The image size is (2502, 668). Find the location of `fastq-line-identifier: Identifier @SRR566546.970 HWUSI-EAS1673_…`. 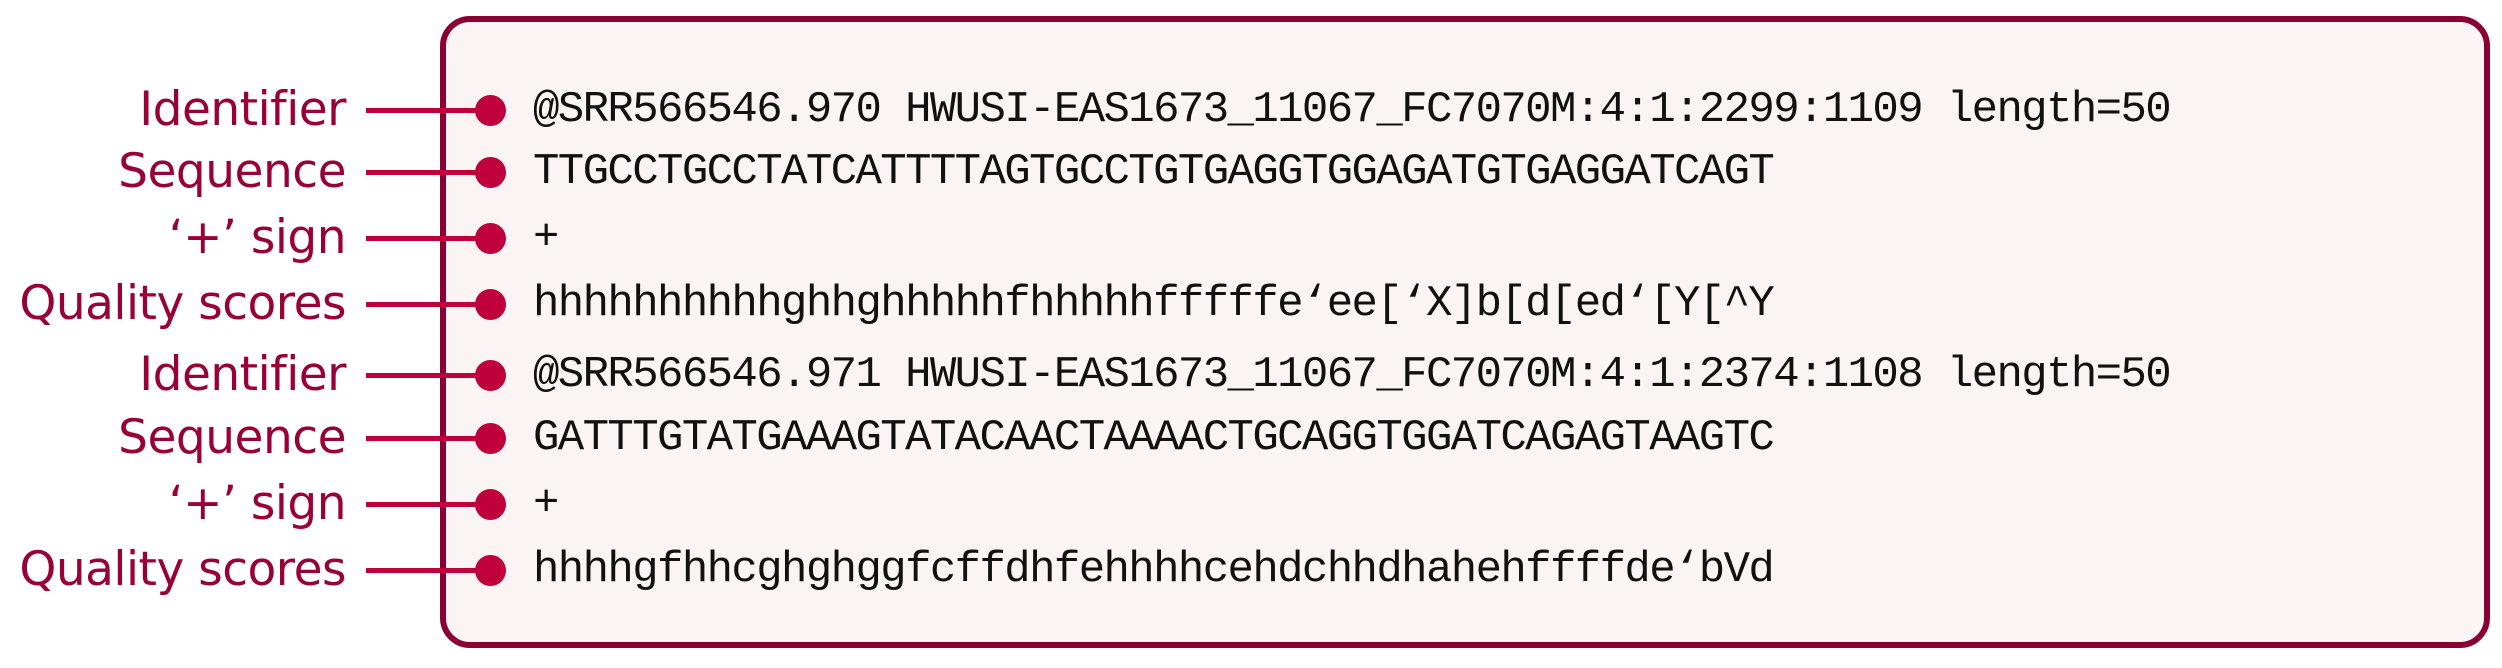

fastq-line-identifier: Identifier @SRR566546.970 HWUSI-EAS1673_… is located at coordinates (1251, 110).